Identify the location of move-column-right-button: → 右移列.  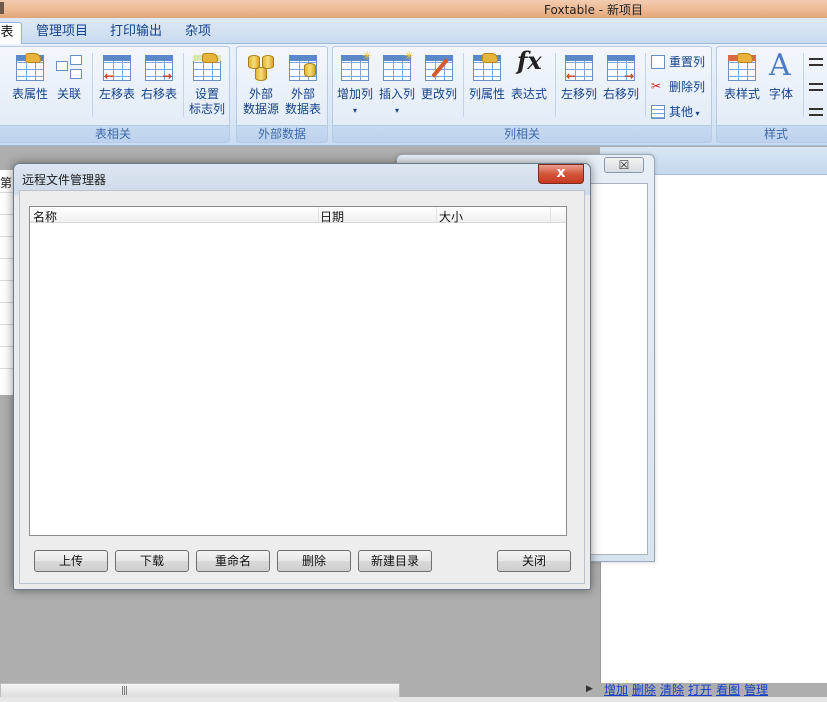
(621, 77).